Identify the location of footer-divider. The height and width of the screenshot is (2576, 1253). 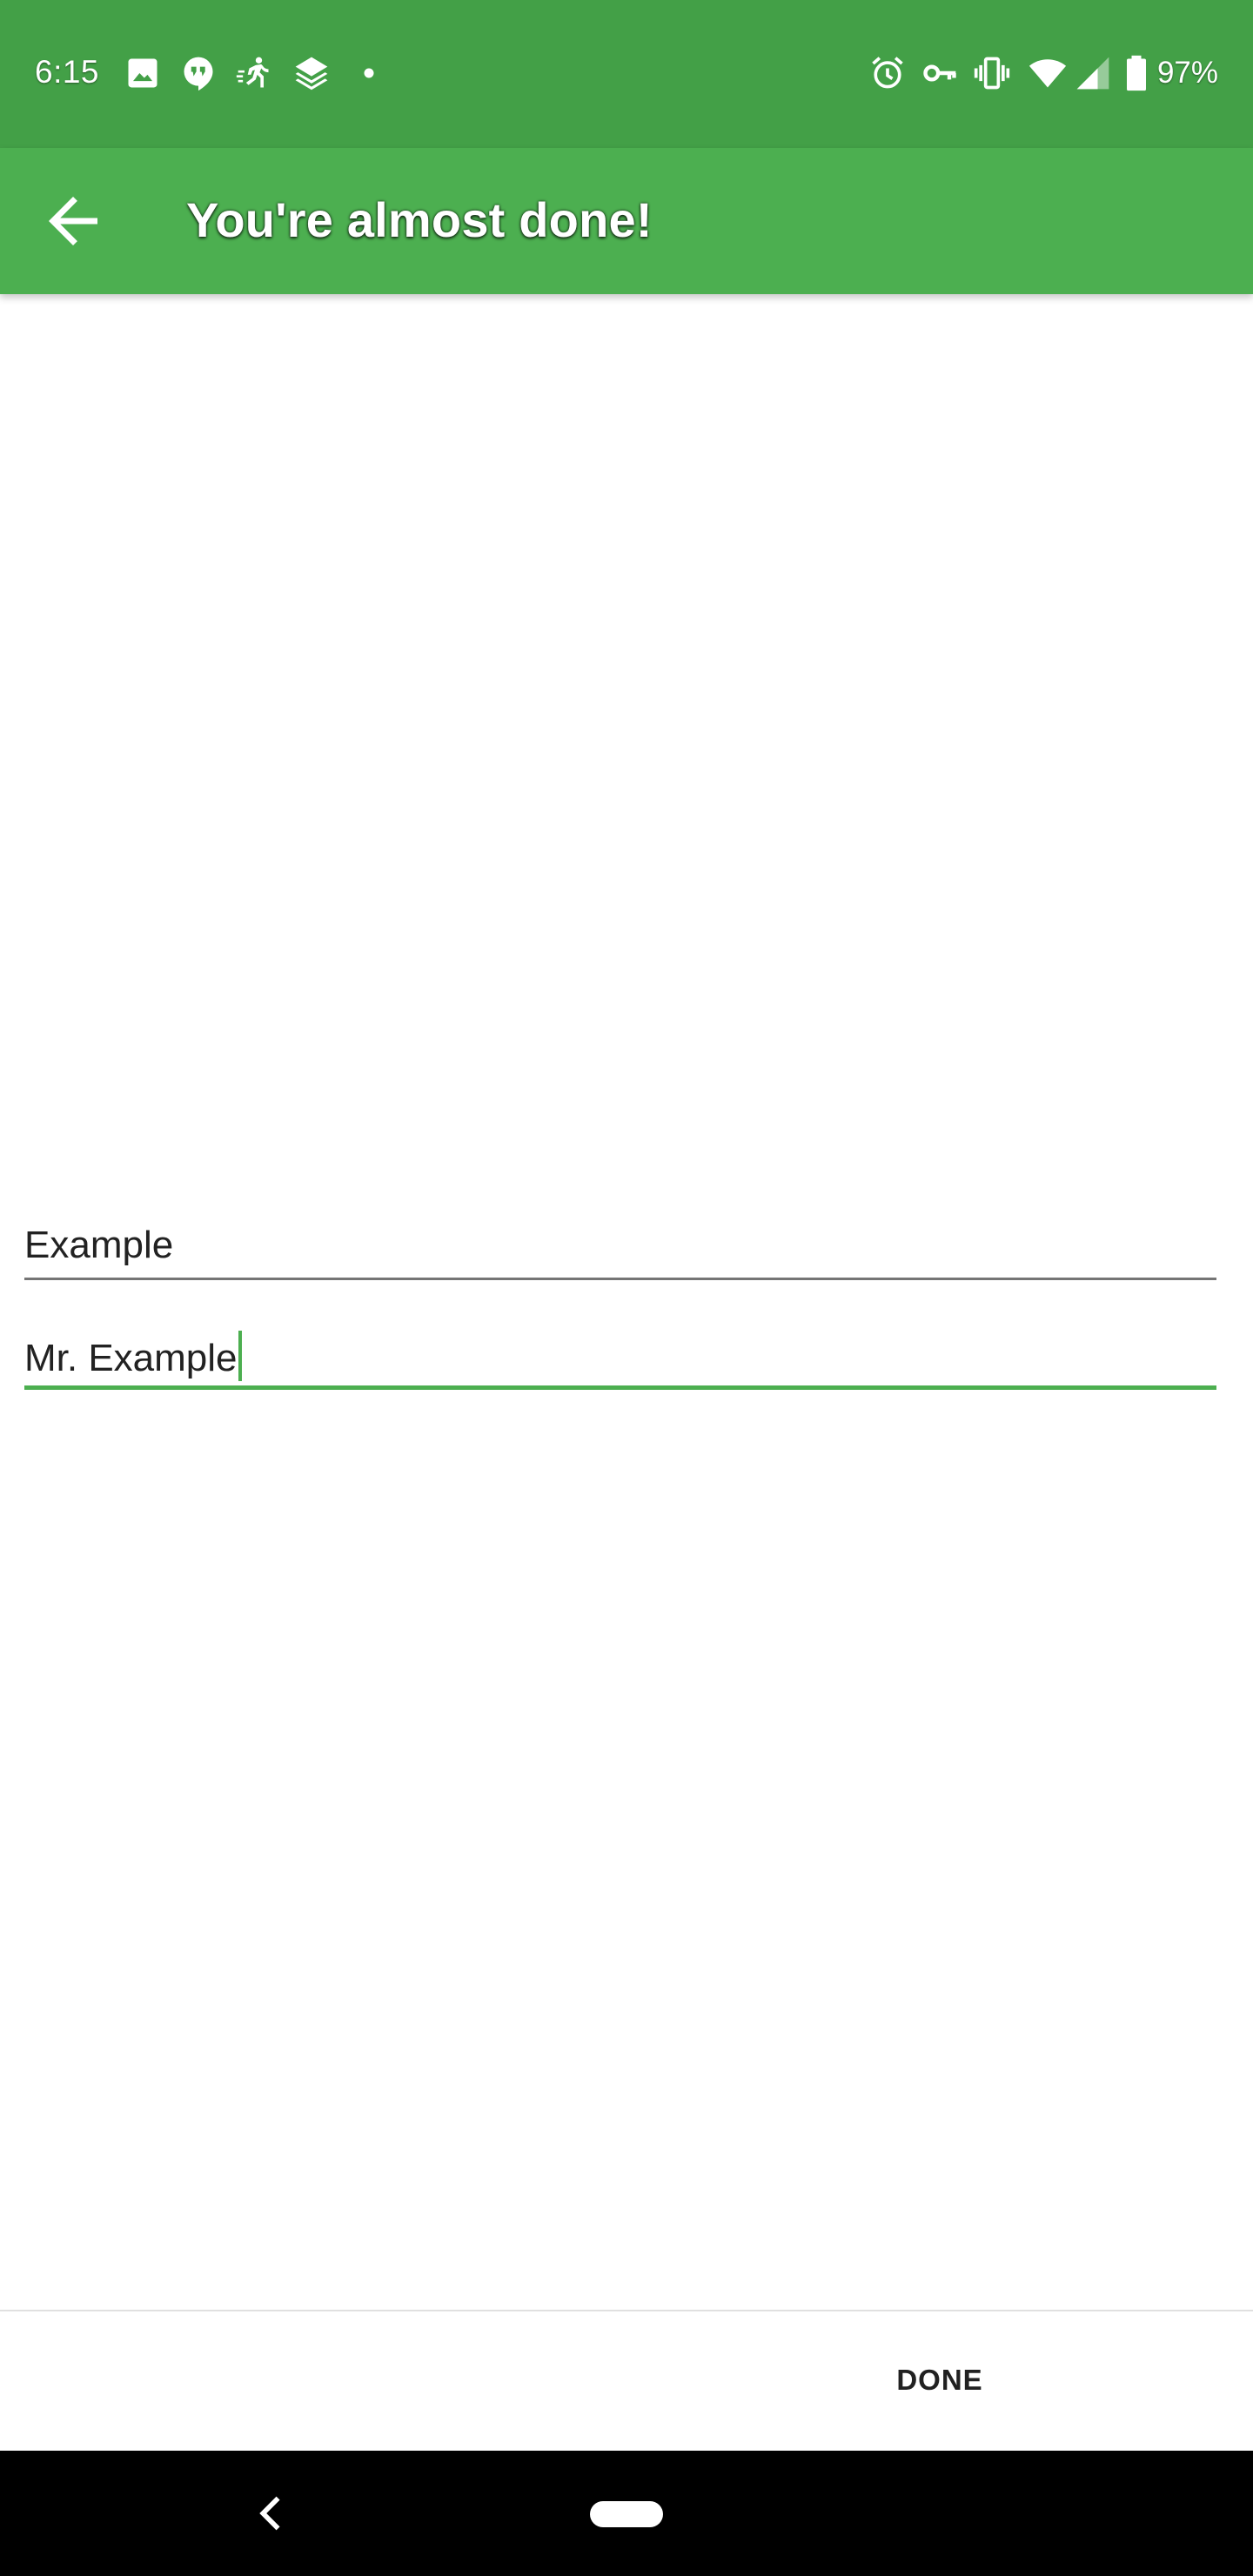
(626, 2310).